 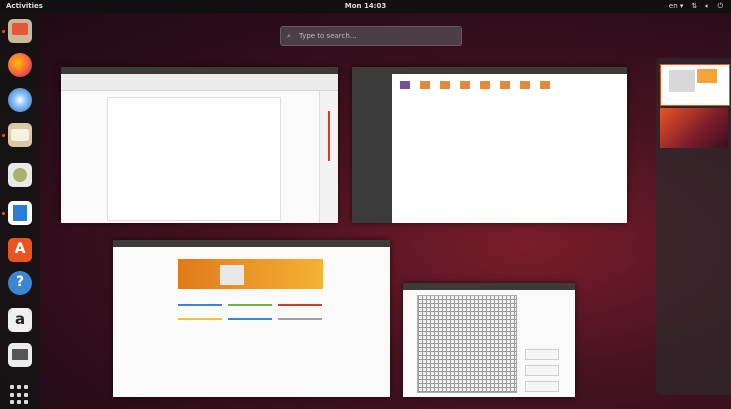 What do you see at coordinates (20, 320) in the screenshot?
I see `amazon-icon: a` at bounding box center [20, 320].